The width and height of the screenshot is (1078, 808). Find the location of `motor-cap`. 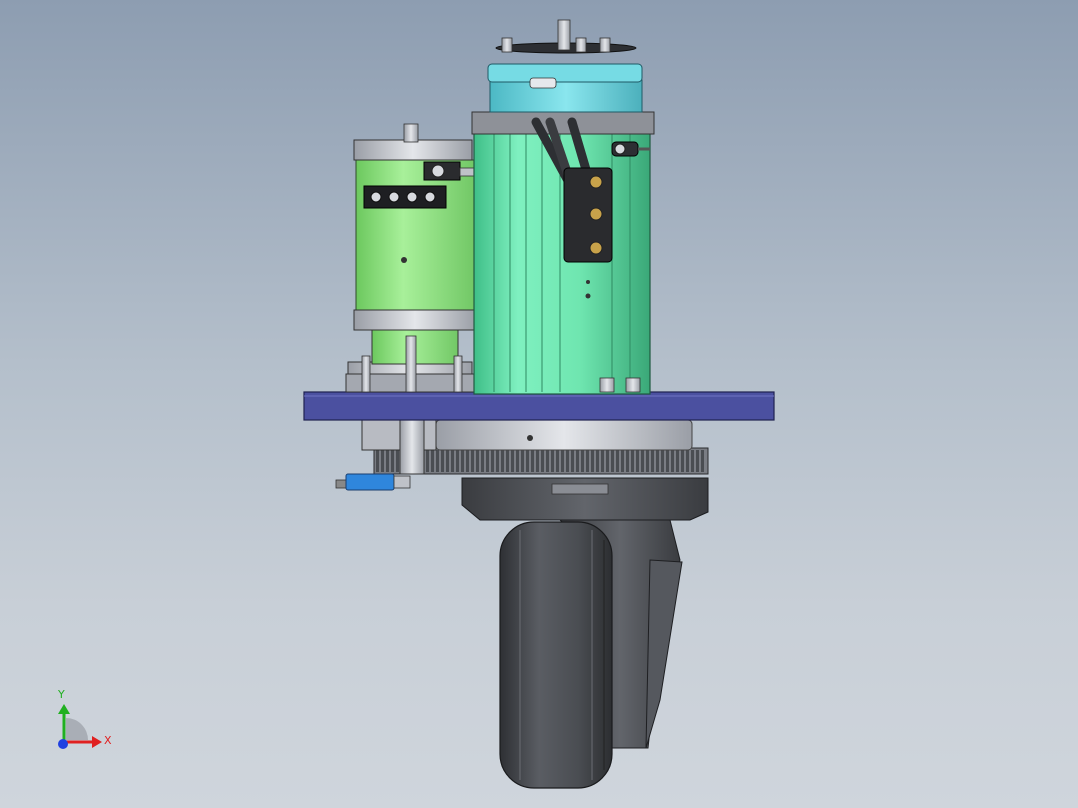

motor-cap is located at coordinates (565, 66).